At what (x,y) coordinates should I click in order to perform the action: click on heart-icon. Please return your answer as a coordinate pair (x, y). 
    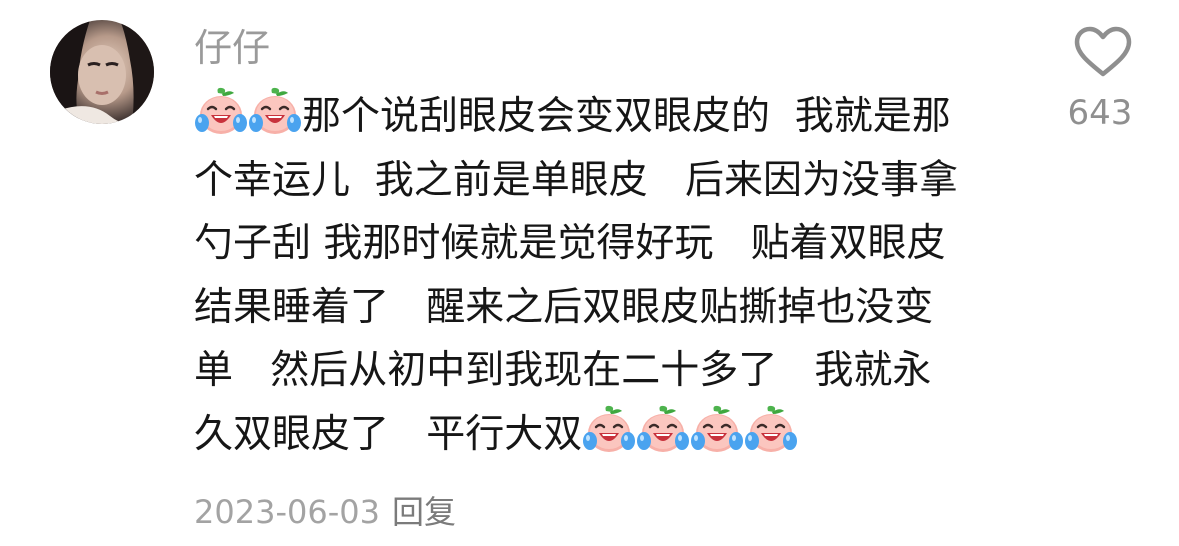
    Looking at the image, I should click on (1103, 51).